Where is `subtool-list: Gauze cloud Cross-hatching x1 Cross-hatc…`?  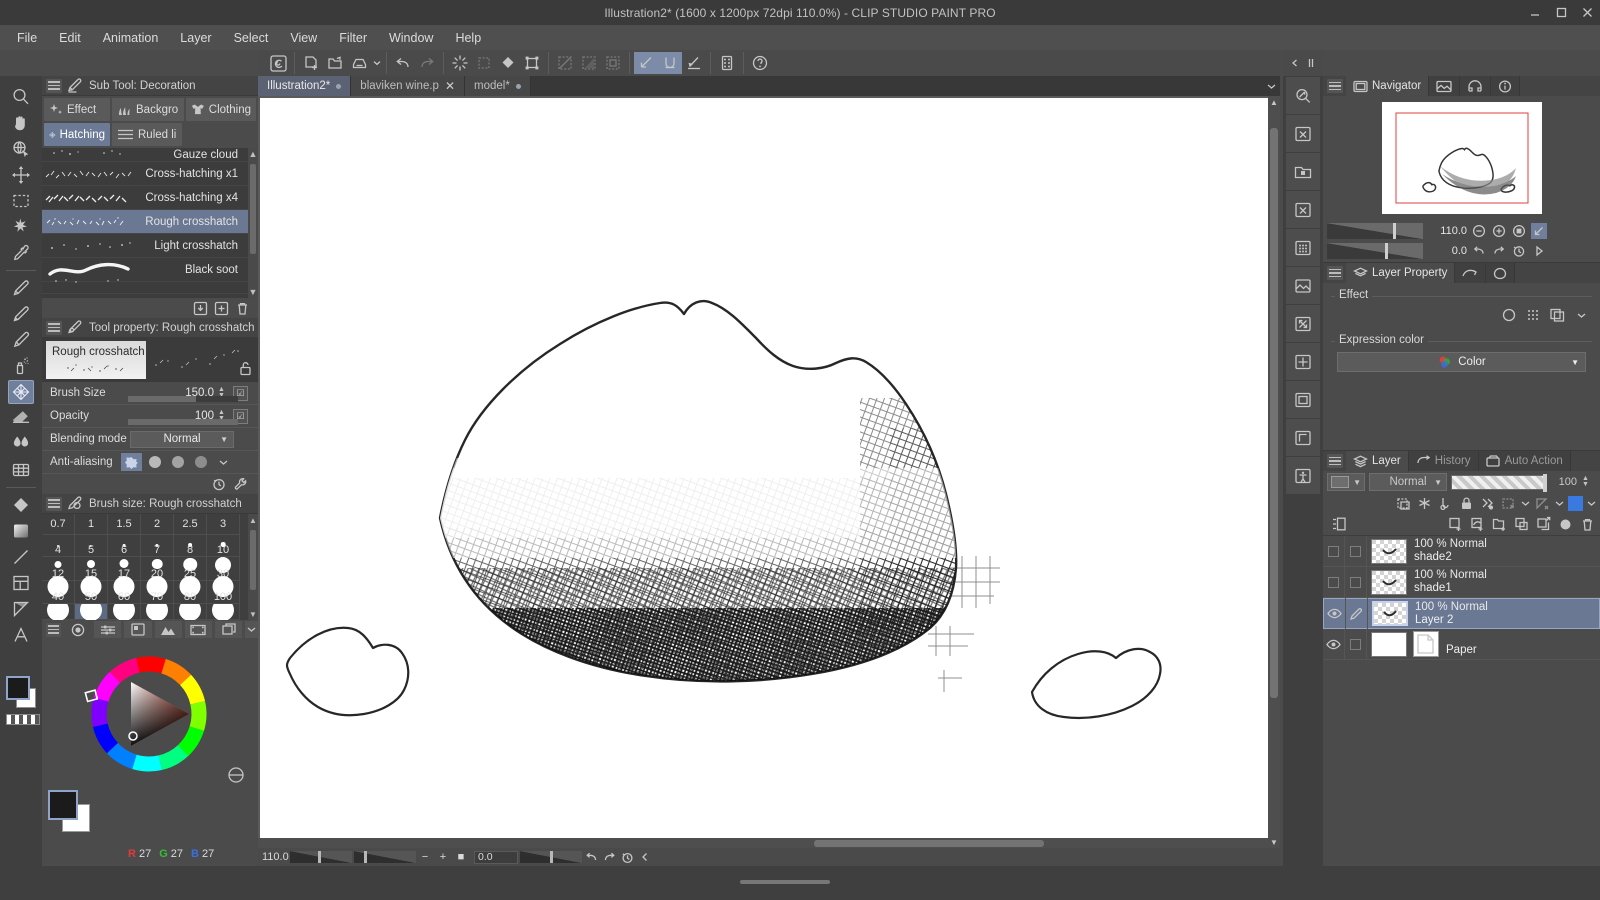 subtool-list: Gauze cloud Cross-hatching x1 Cross-hatc… is located at coordinates (150, 223).